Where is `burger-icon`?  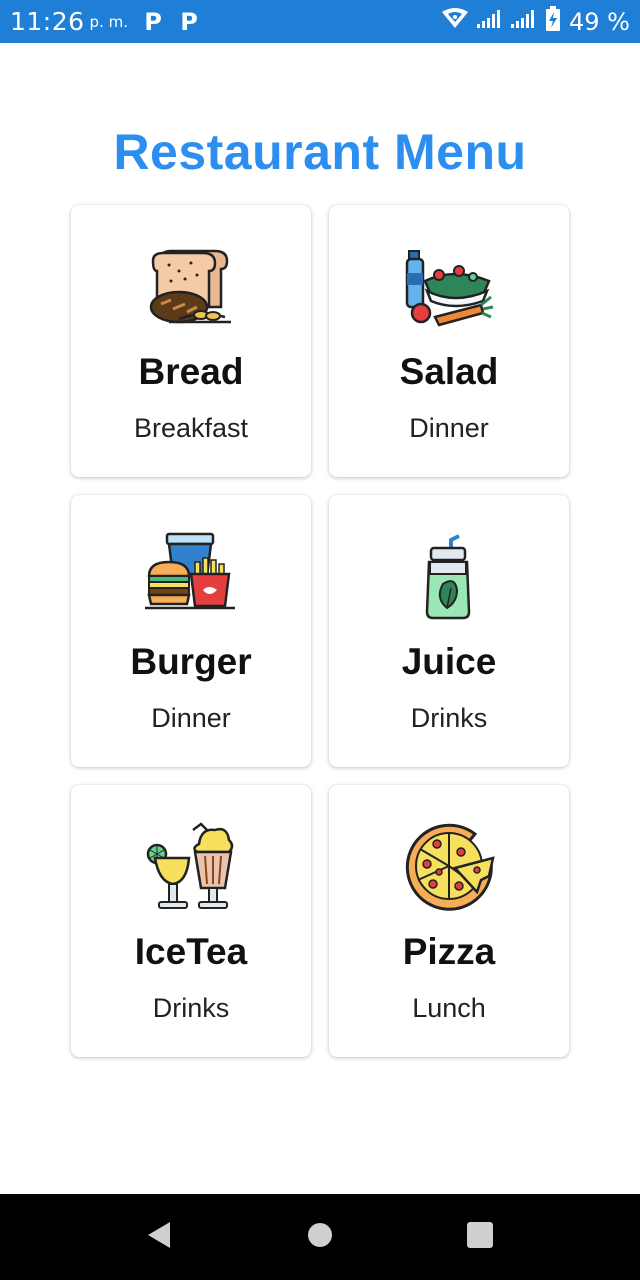 burger-icon is located at coordinates (191, 575).